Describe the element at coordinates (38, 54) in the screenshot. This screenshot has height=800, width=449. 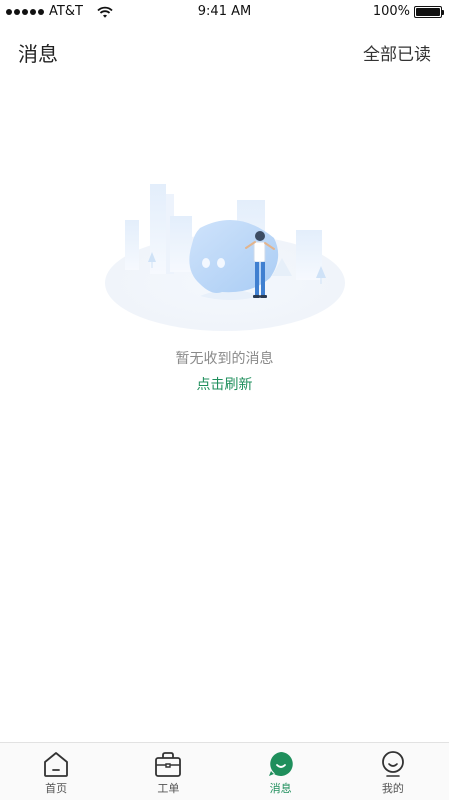
I see `page-title: 消息` at that location.